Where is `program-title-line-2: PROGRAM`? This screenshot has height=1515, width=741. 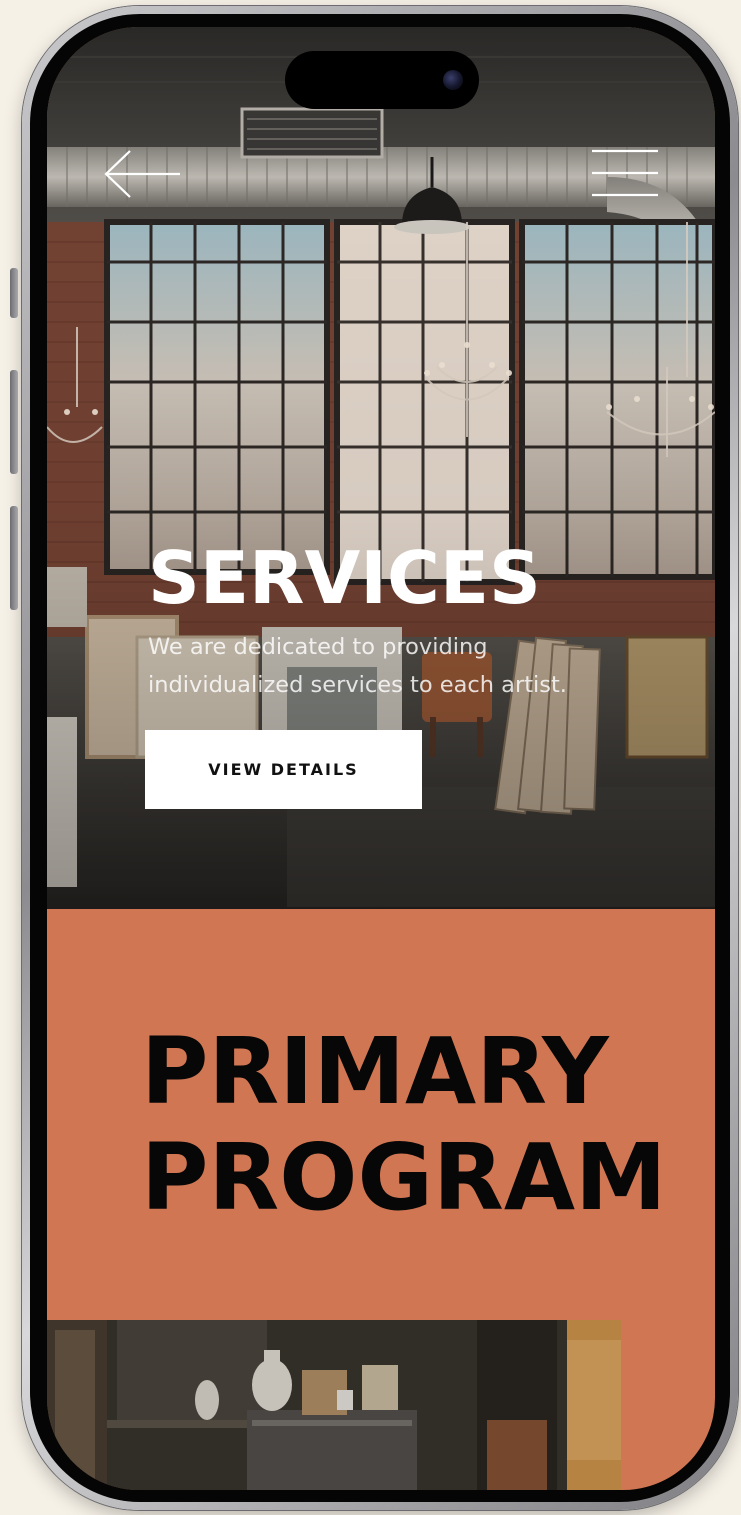
program-title-line-2: PROGRAM is located at coordinates (404, 1177).